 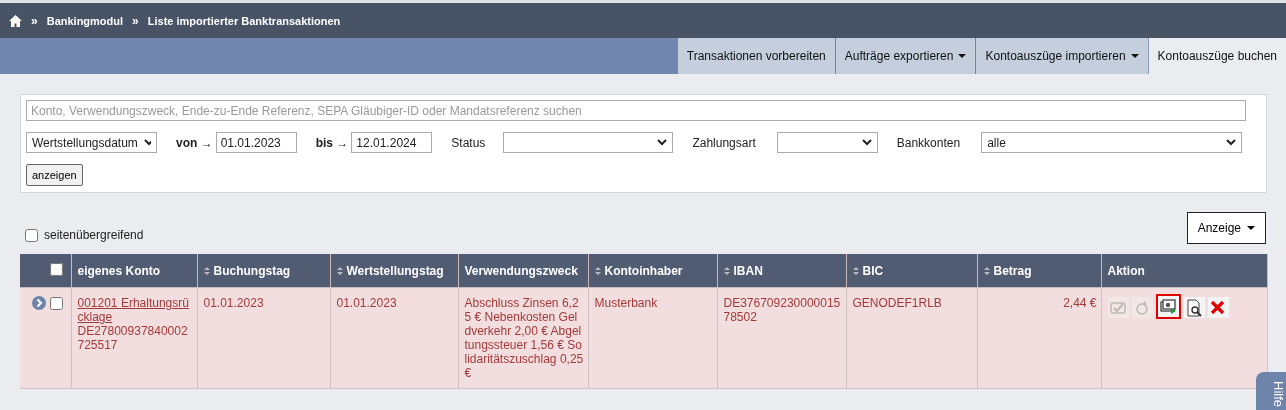 I want to click on bank-accounts-dropdown: alle, so click(x=1112, y=142).